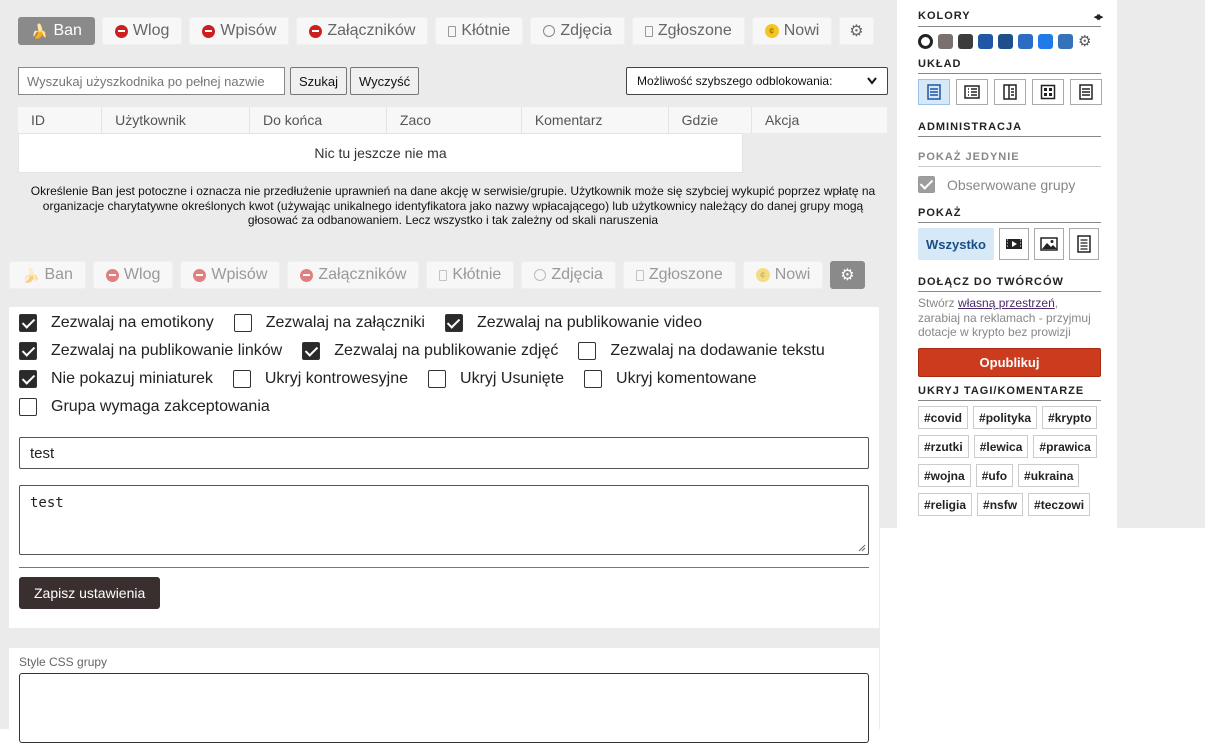 This screenshot has width=1205, height=743. Describe the element at coordinates (944, 475) in the screenshot. I see `hide-tag: #wojna` at that location.